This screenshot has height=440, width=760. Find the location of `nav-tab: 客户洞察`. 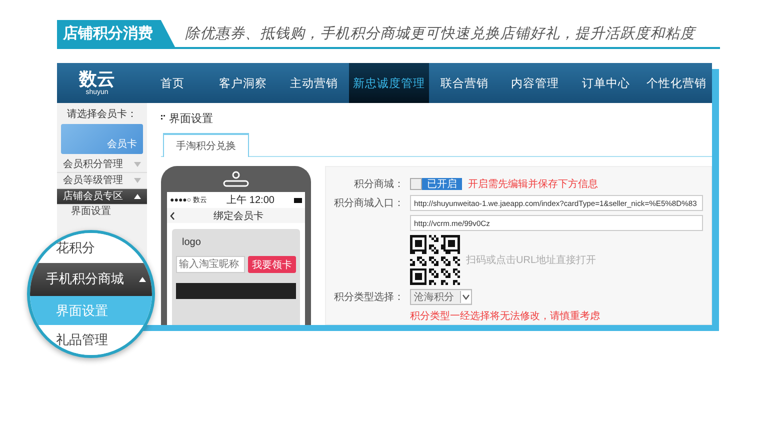

nav-tab: 客户洞察 is located at coordinates (243, 83).